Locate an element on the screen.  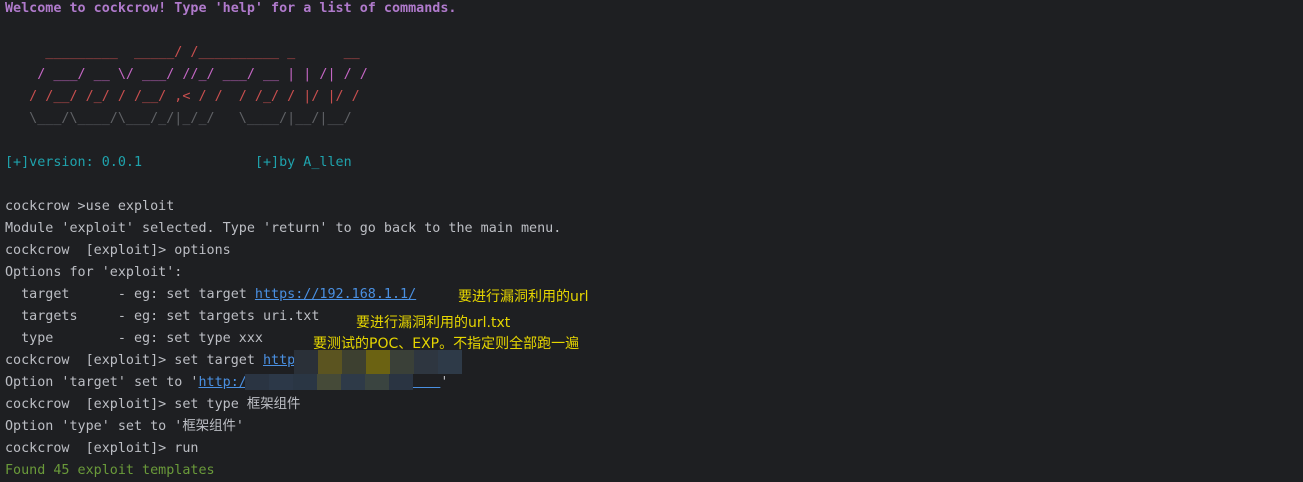
banner-line-3: / /__/ /_/ / /__/ ,< / / / /_/ / |/ |/ / is located at coordinates (182, 96).